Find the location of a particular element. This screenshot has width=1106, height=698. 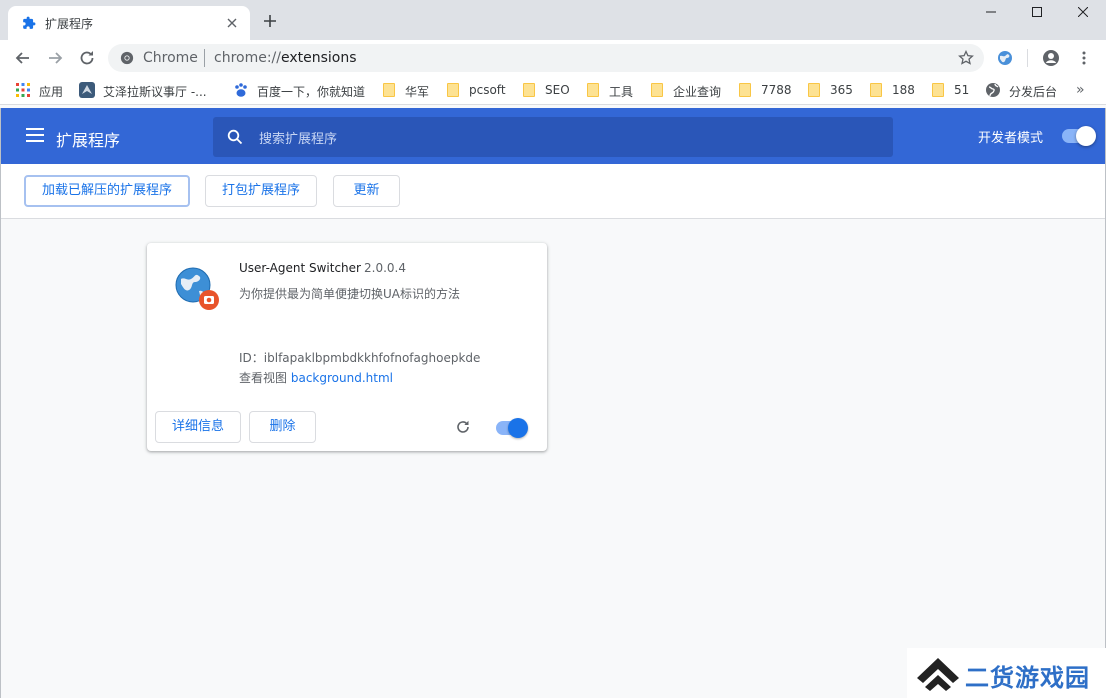

window-frame-left is located at coordinates (0, 403).